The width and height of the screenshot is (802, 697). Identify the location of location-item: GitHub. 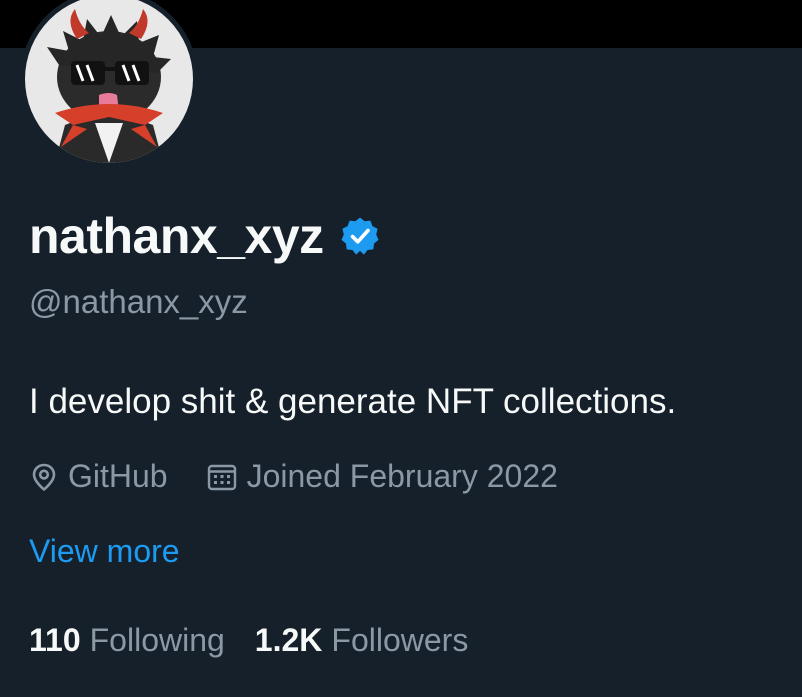
(98, 476).